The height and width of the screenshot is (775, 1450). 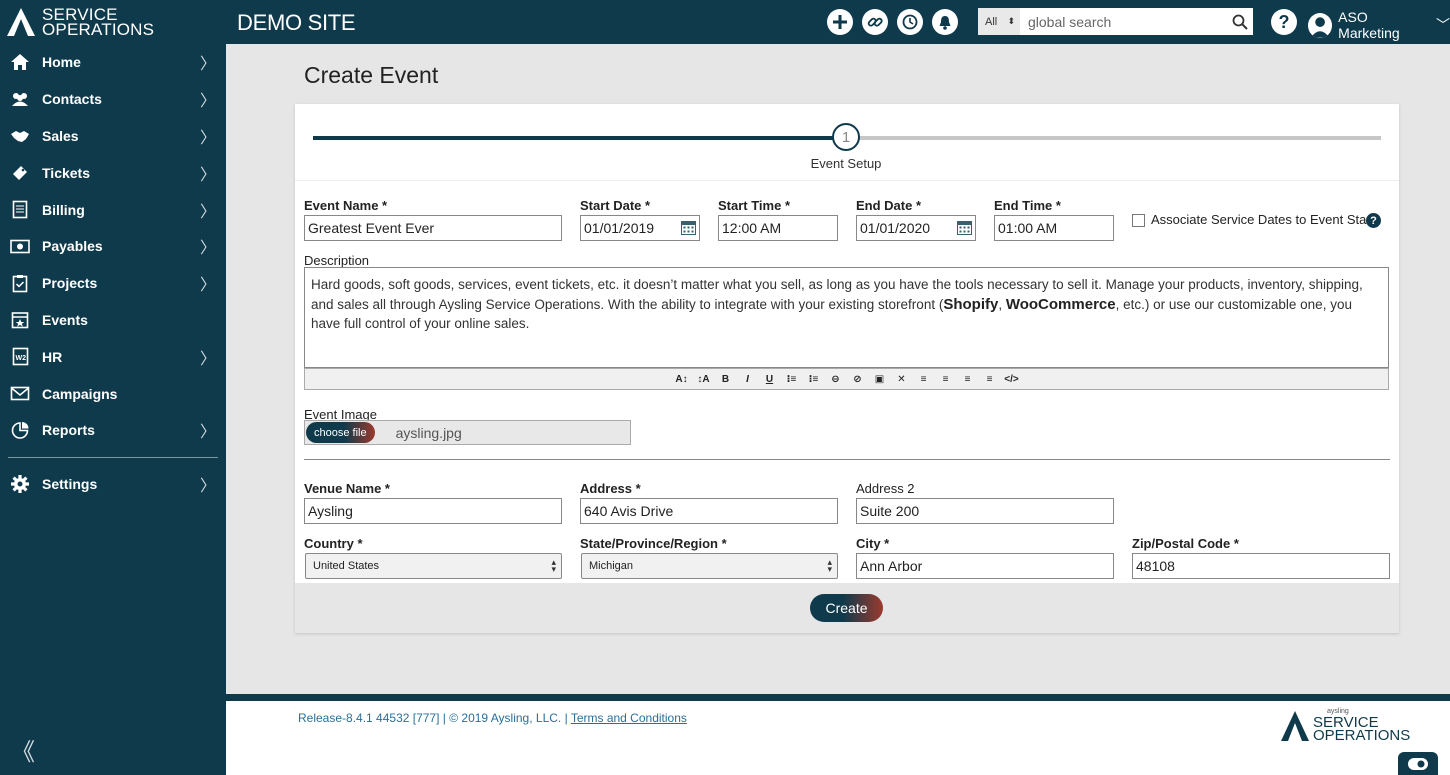 What do you see at coordinates (1123, 21) in the screenshot?
I see `search-input` at bounding box center [1123, 21].